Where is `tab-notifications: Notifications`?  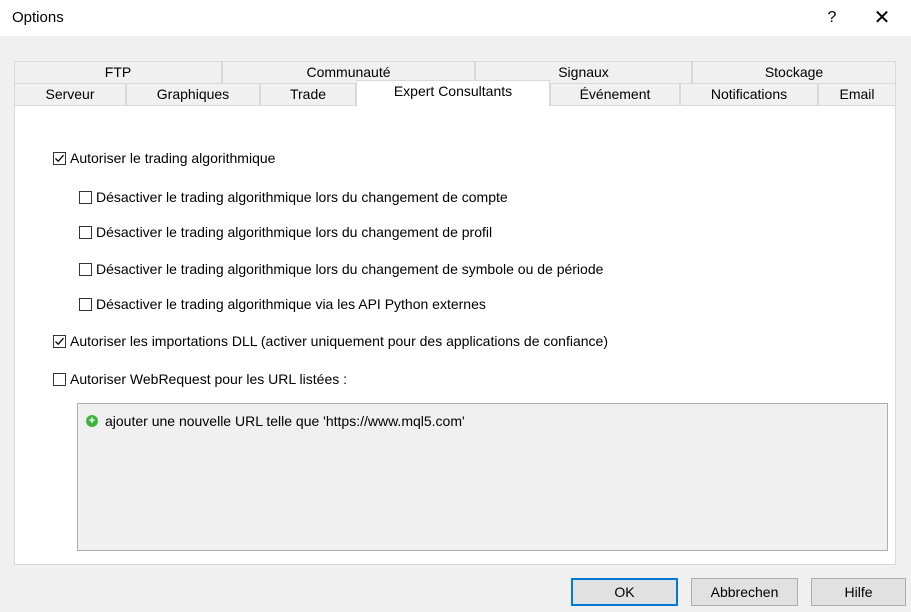 tab-notifications: Notifications is located at coordinates (749, 94).